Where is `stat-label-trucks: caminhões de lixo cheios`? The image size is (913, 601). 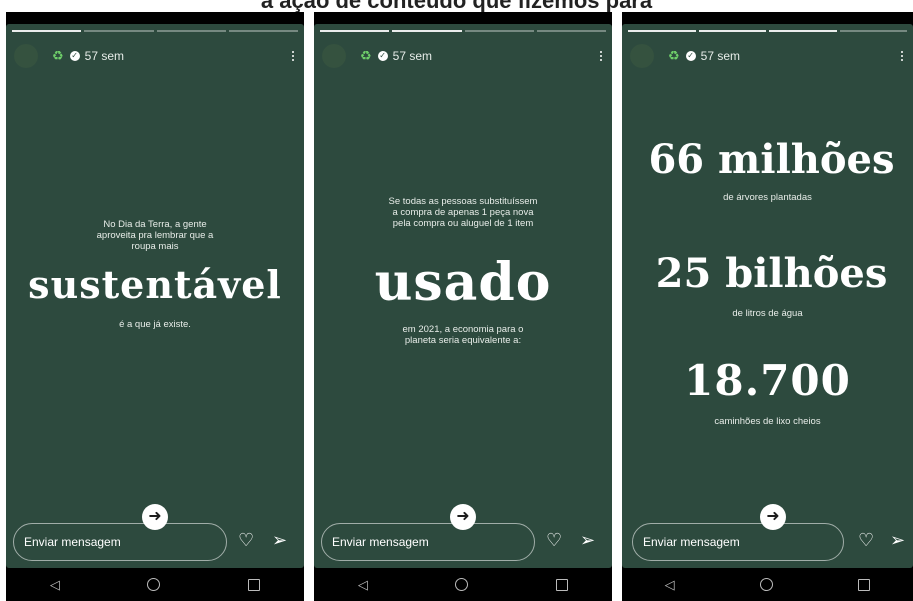
stat-label-trucks: caminhões de lixo cheios is located at coordinates (767, 421).